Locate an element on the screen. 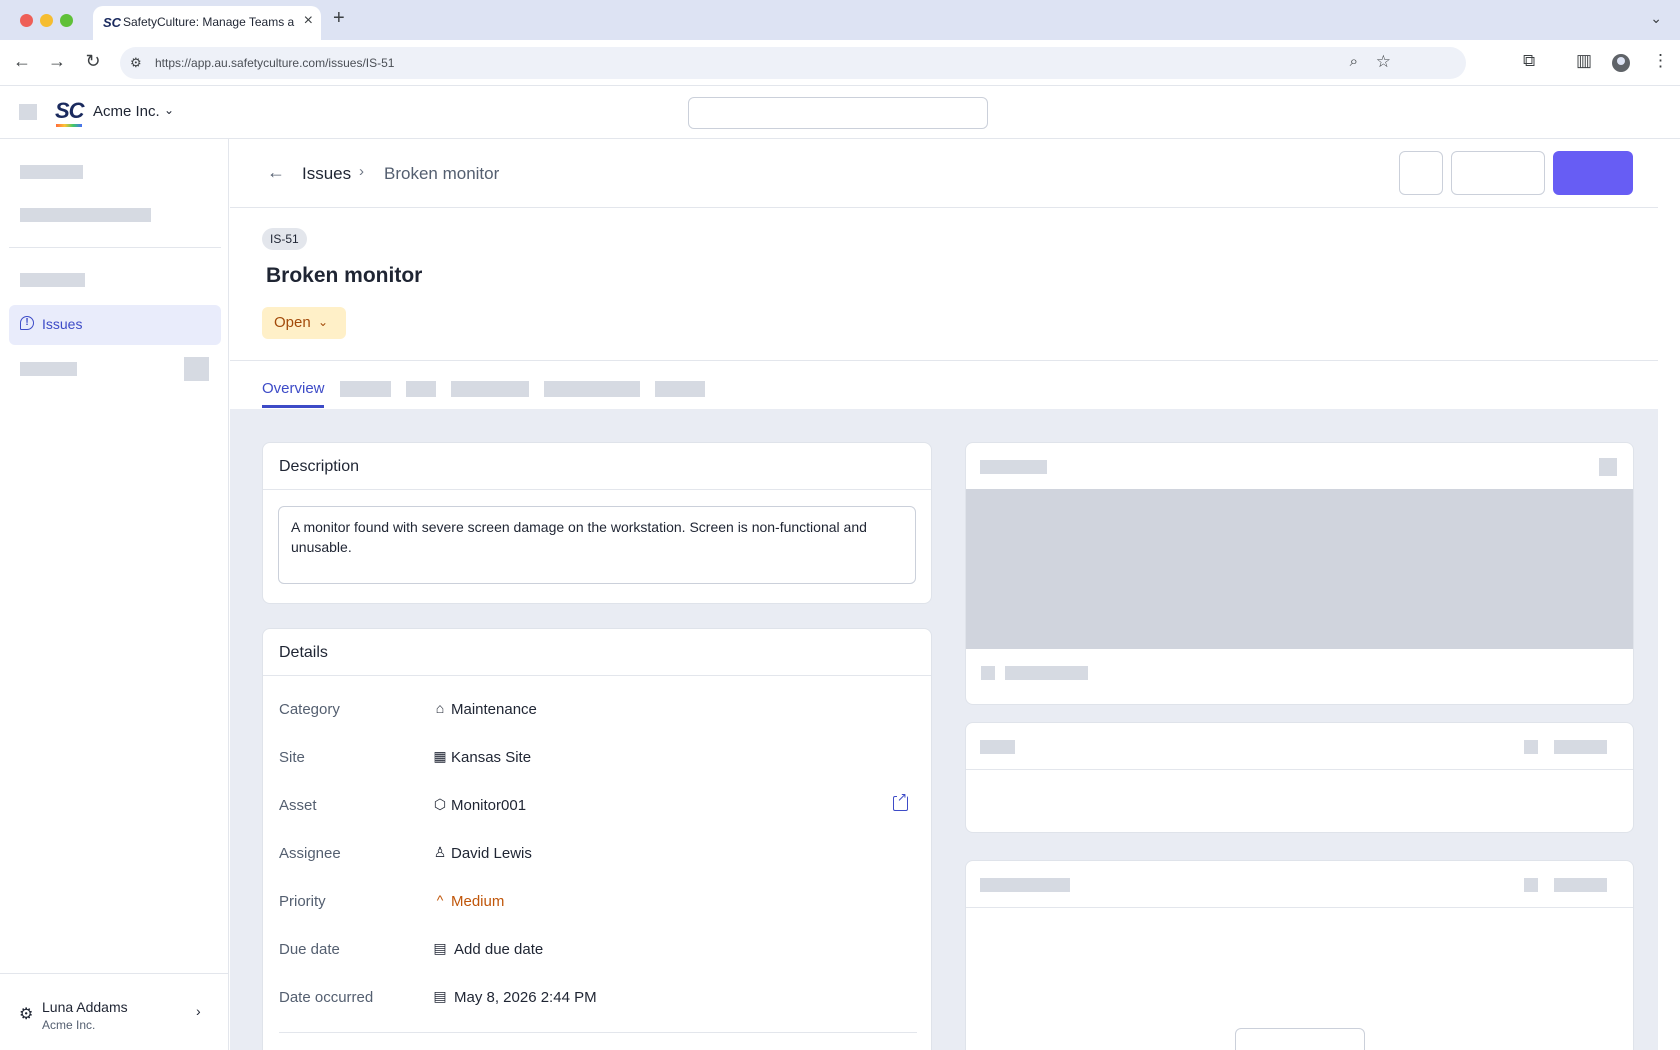 The height and width of the screenshot is (1050, 1680). menu-icon: ⋮ is located at coordinates (1660, 61).